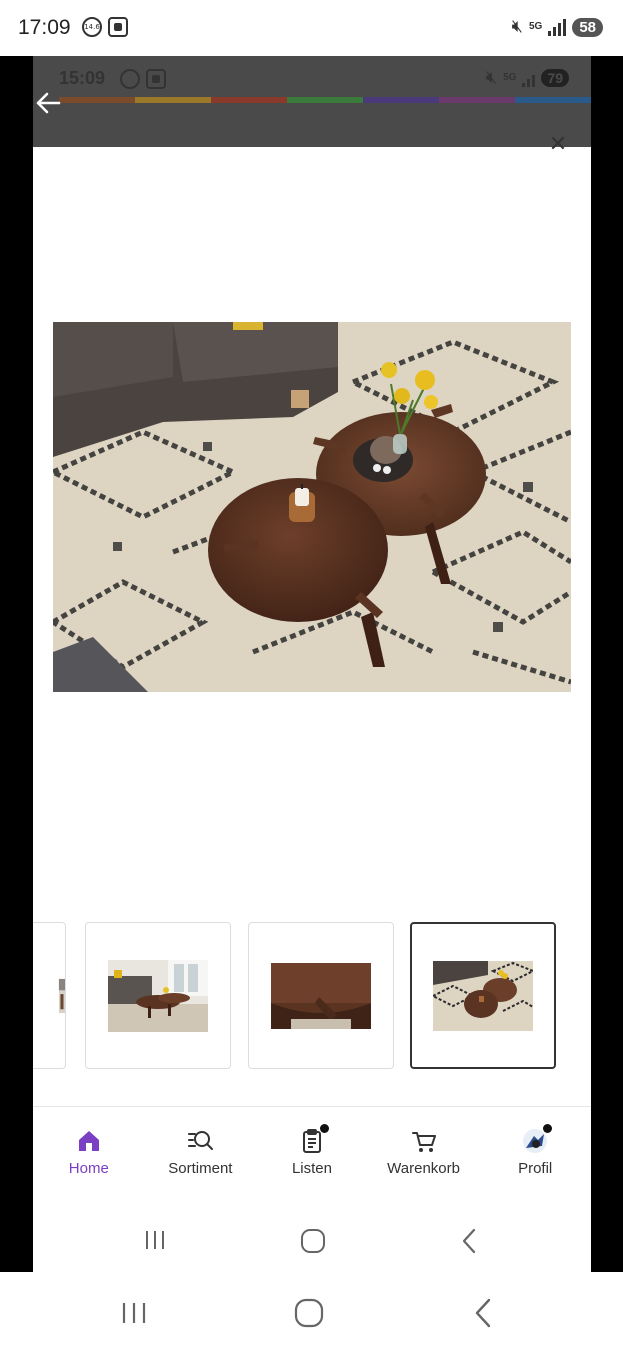 This screenshot has height=1350, width=623. What do you see at coordinates (535, 26) in the screenshot?
I see `network-type-icon: 5G` at bounding box center [535, 26].